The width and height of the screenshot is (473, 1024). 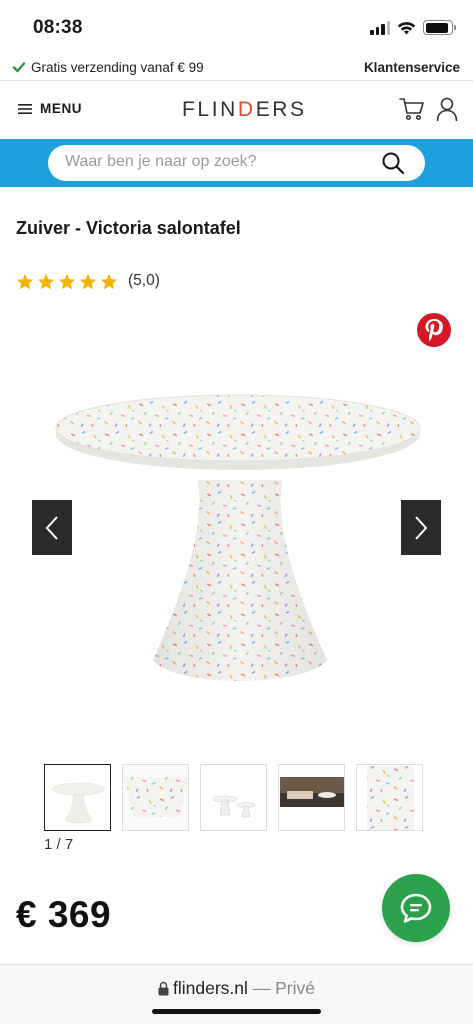 I want to click on status-time: 08:38, so click(x=58, y=27).